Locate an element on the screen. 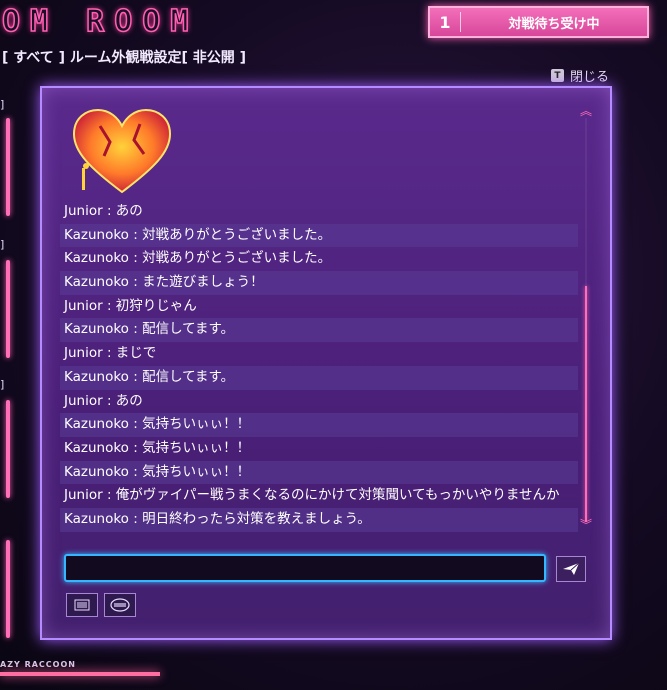 This screenshot has height=690, width=667. list-icon is located at coordinates (82, 605).